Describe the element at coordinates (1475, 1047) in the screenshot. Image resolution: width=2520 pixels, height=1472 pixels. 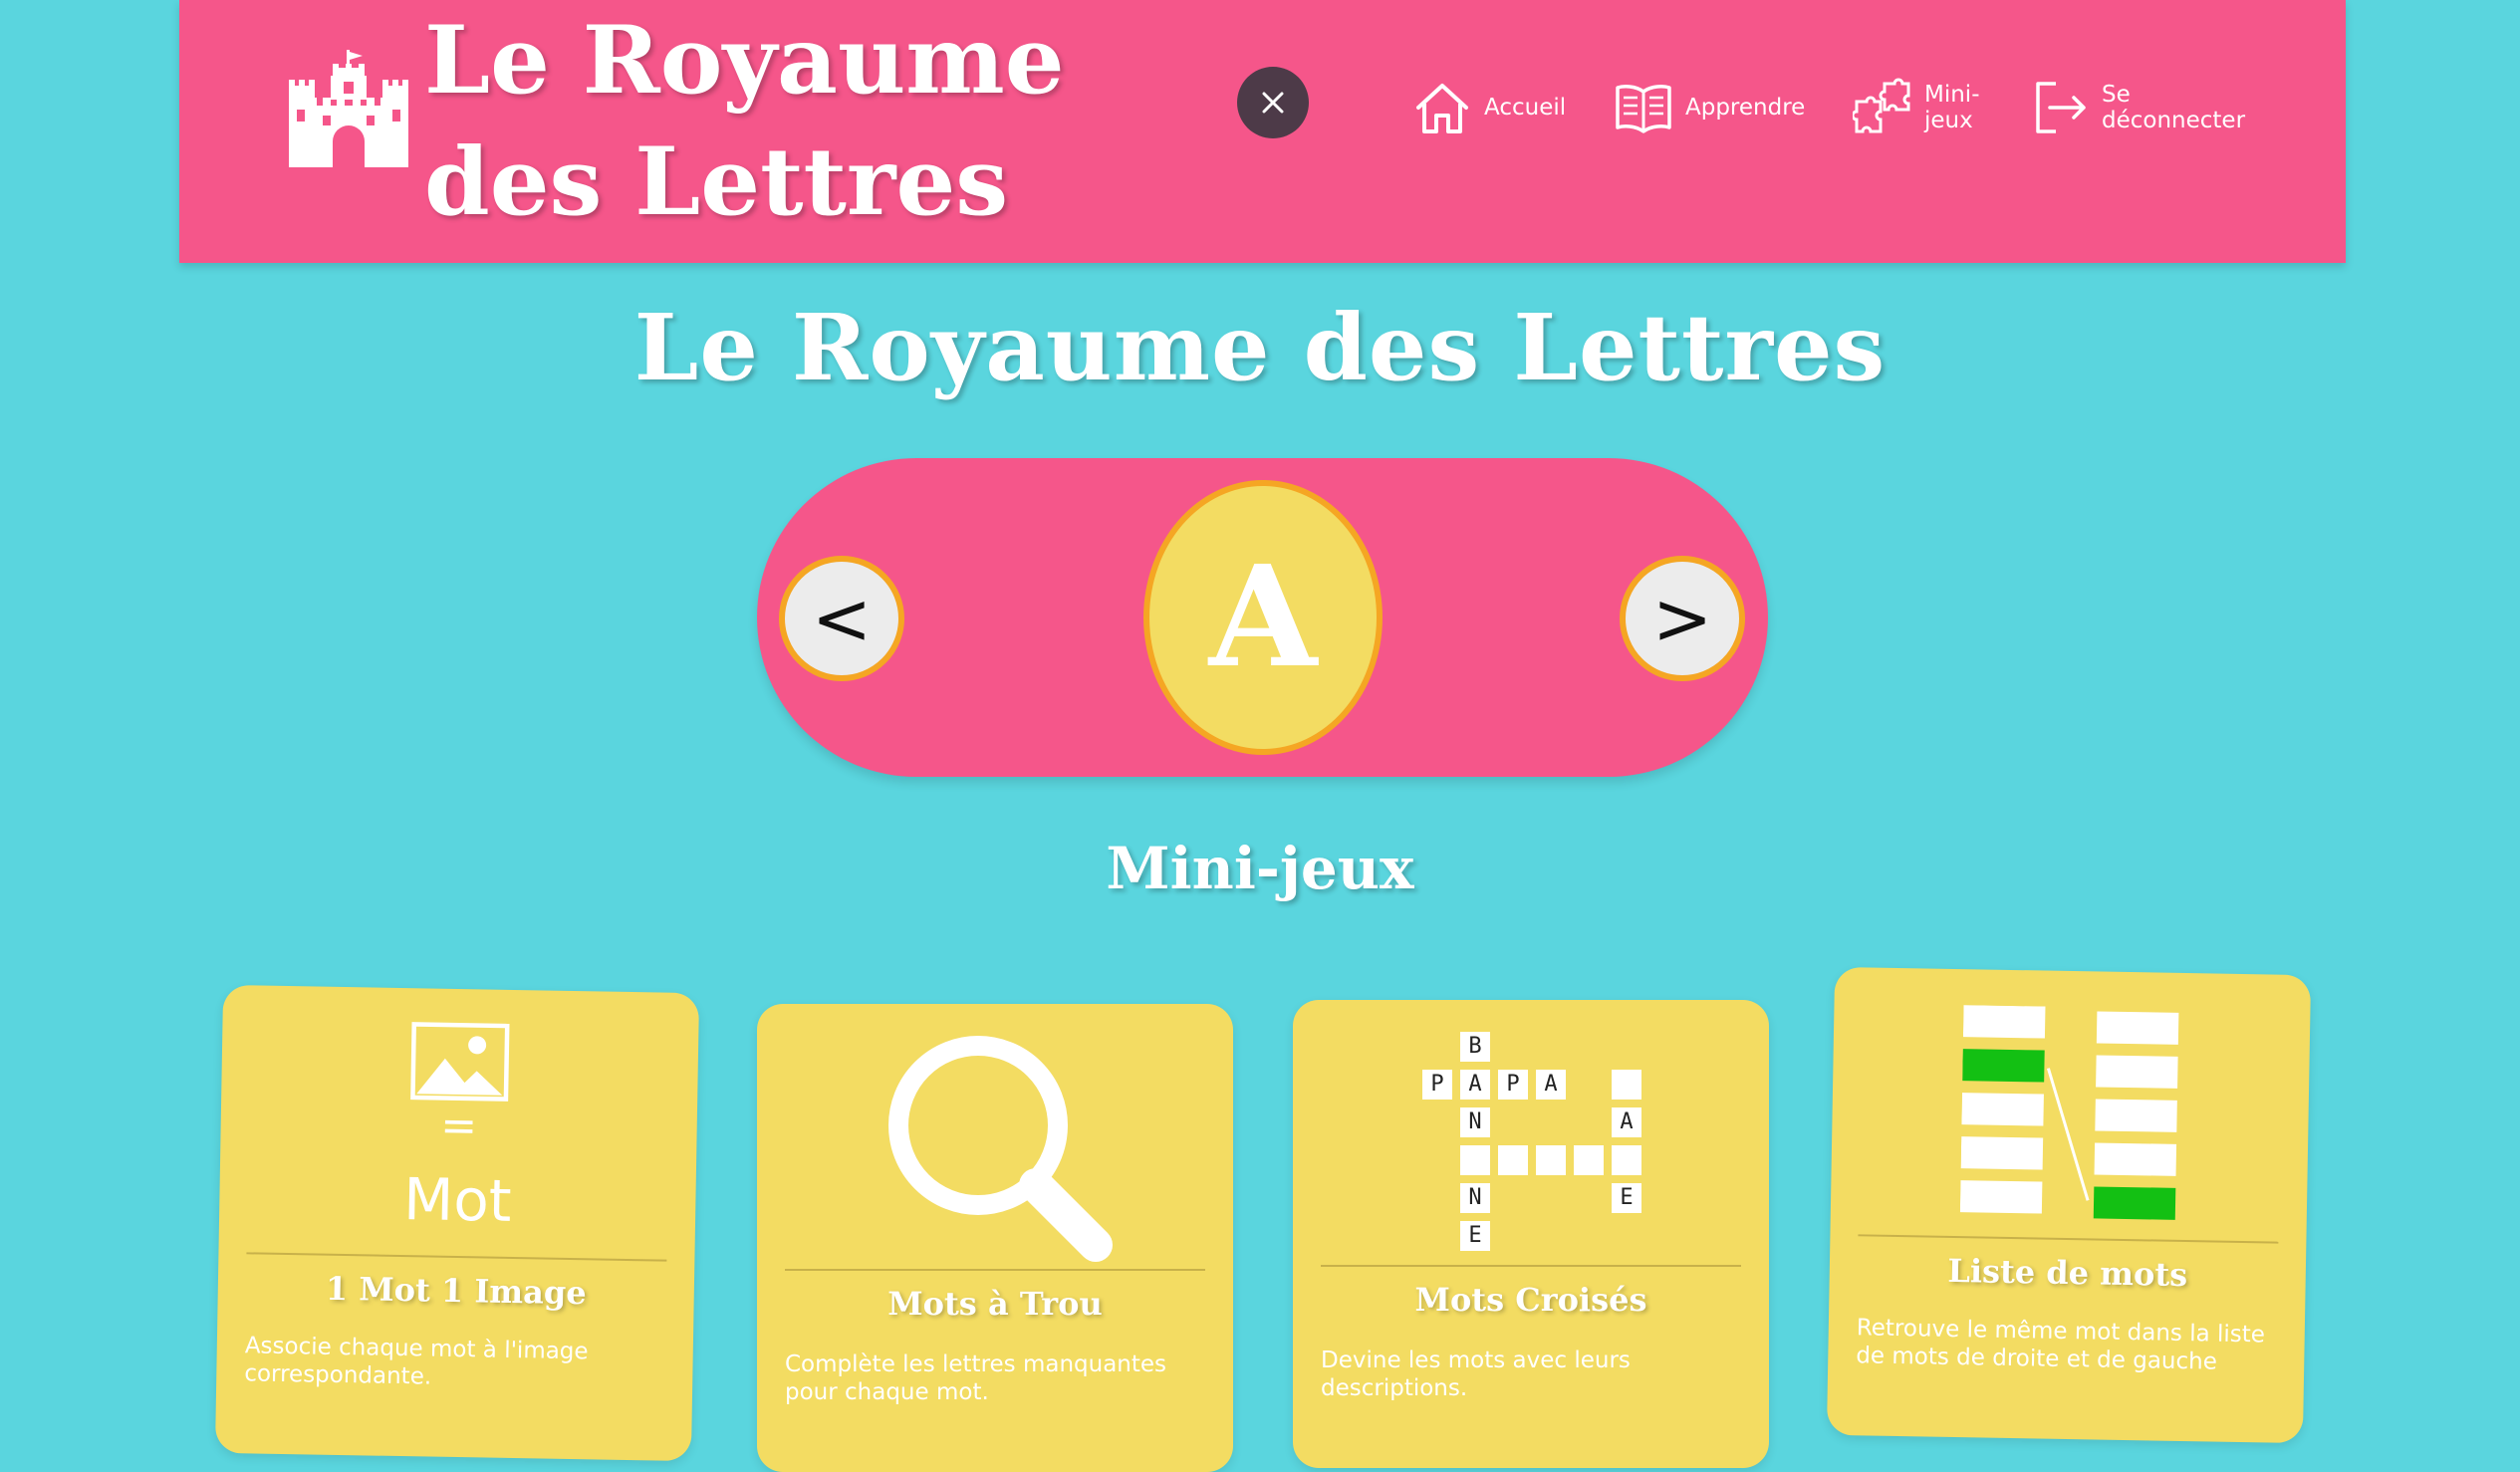
I see `crossword-cell: B` at that location.